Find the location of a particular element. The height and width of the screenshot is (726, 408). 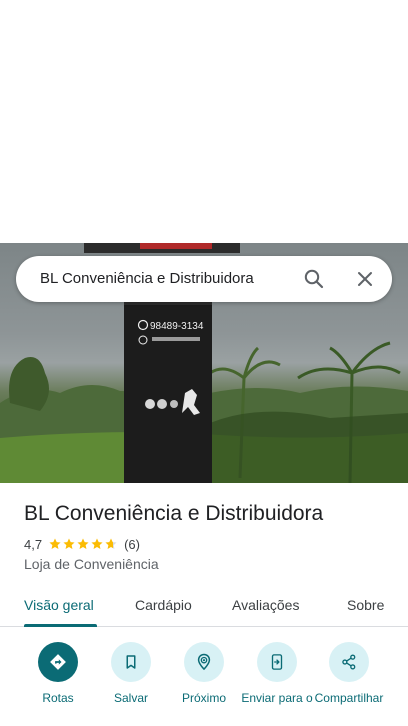

search-icon is located at coordinates (314, 279).